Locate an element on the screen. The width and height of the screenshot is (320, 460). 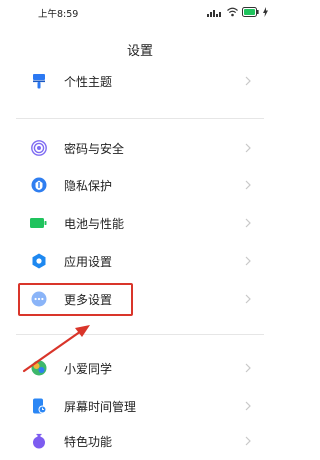
theme-icon is located at coordinates (39, 81).